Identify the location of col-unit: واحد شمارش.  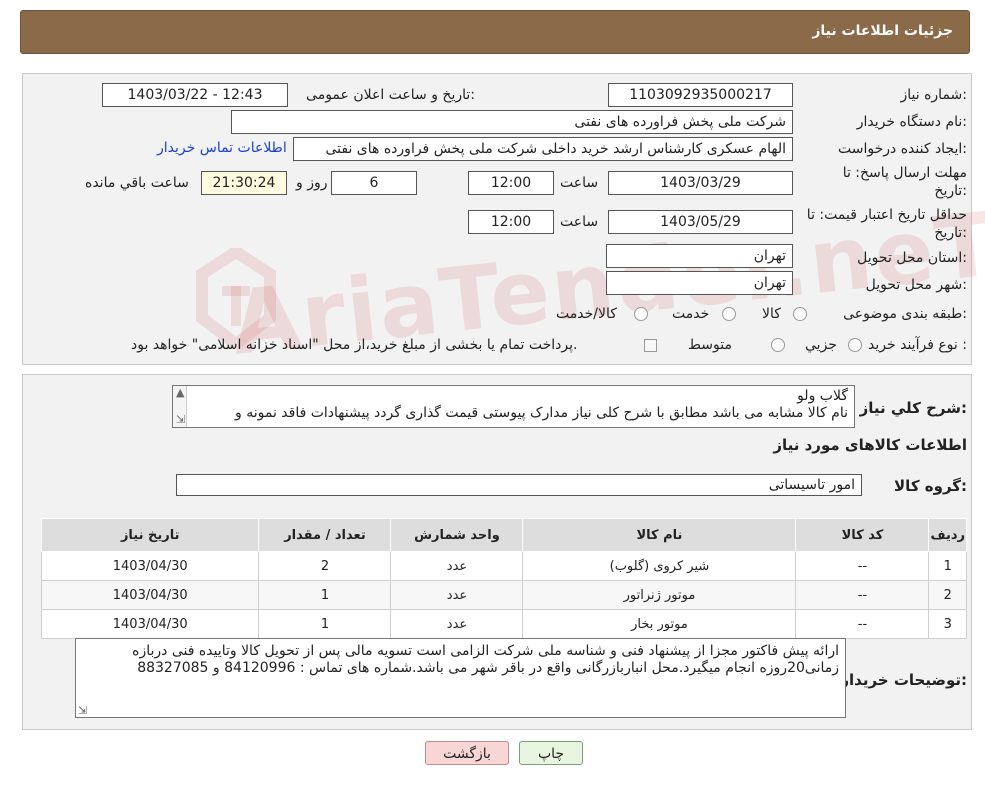
(457, 535).